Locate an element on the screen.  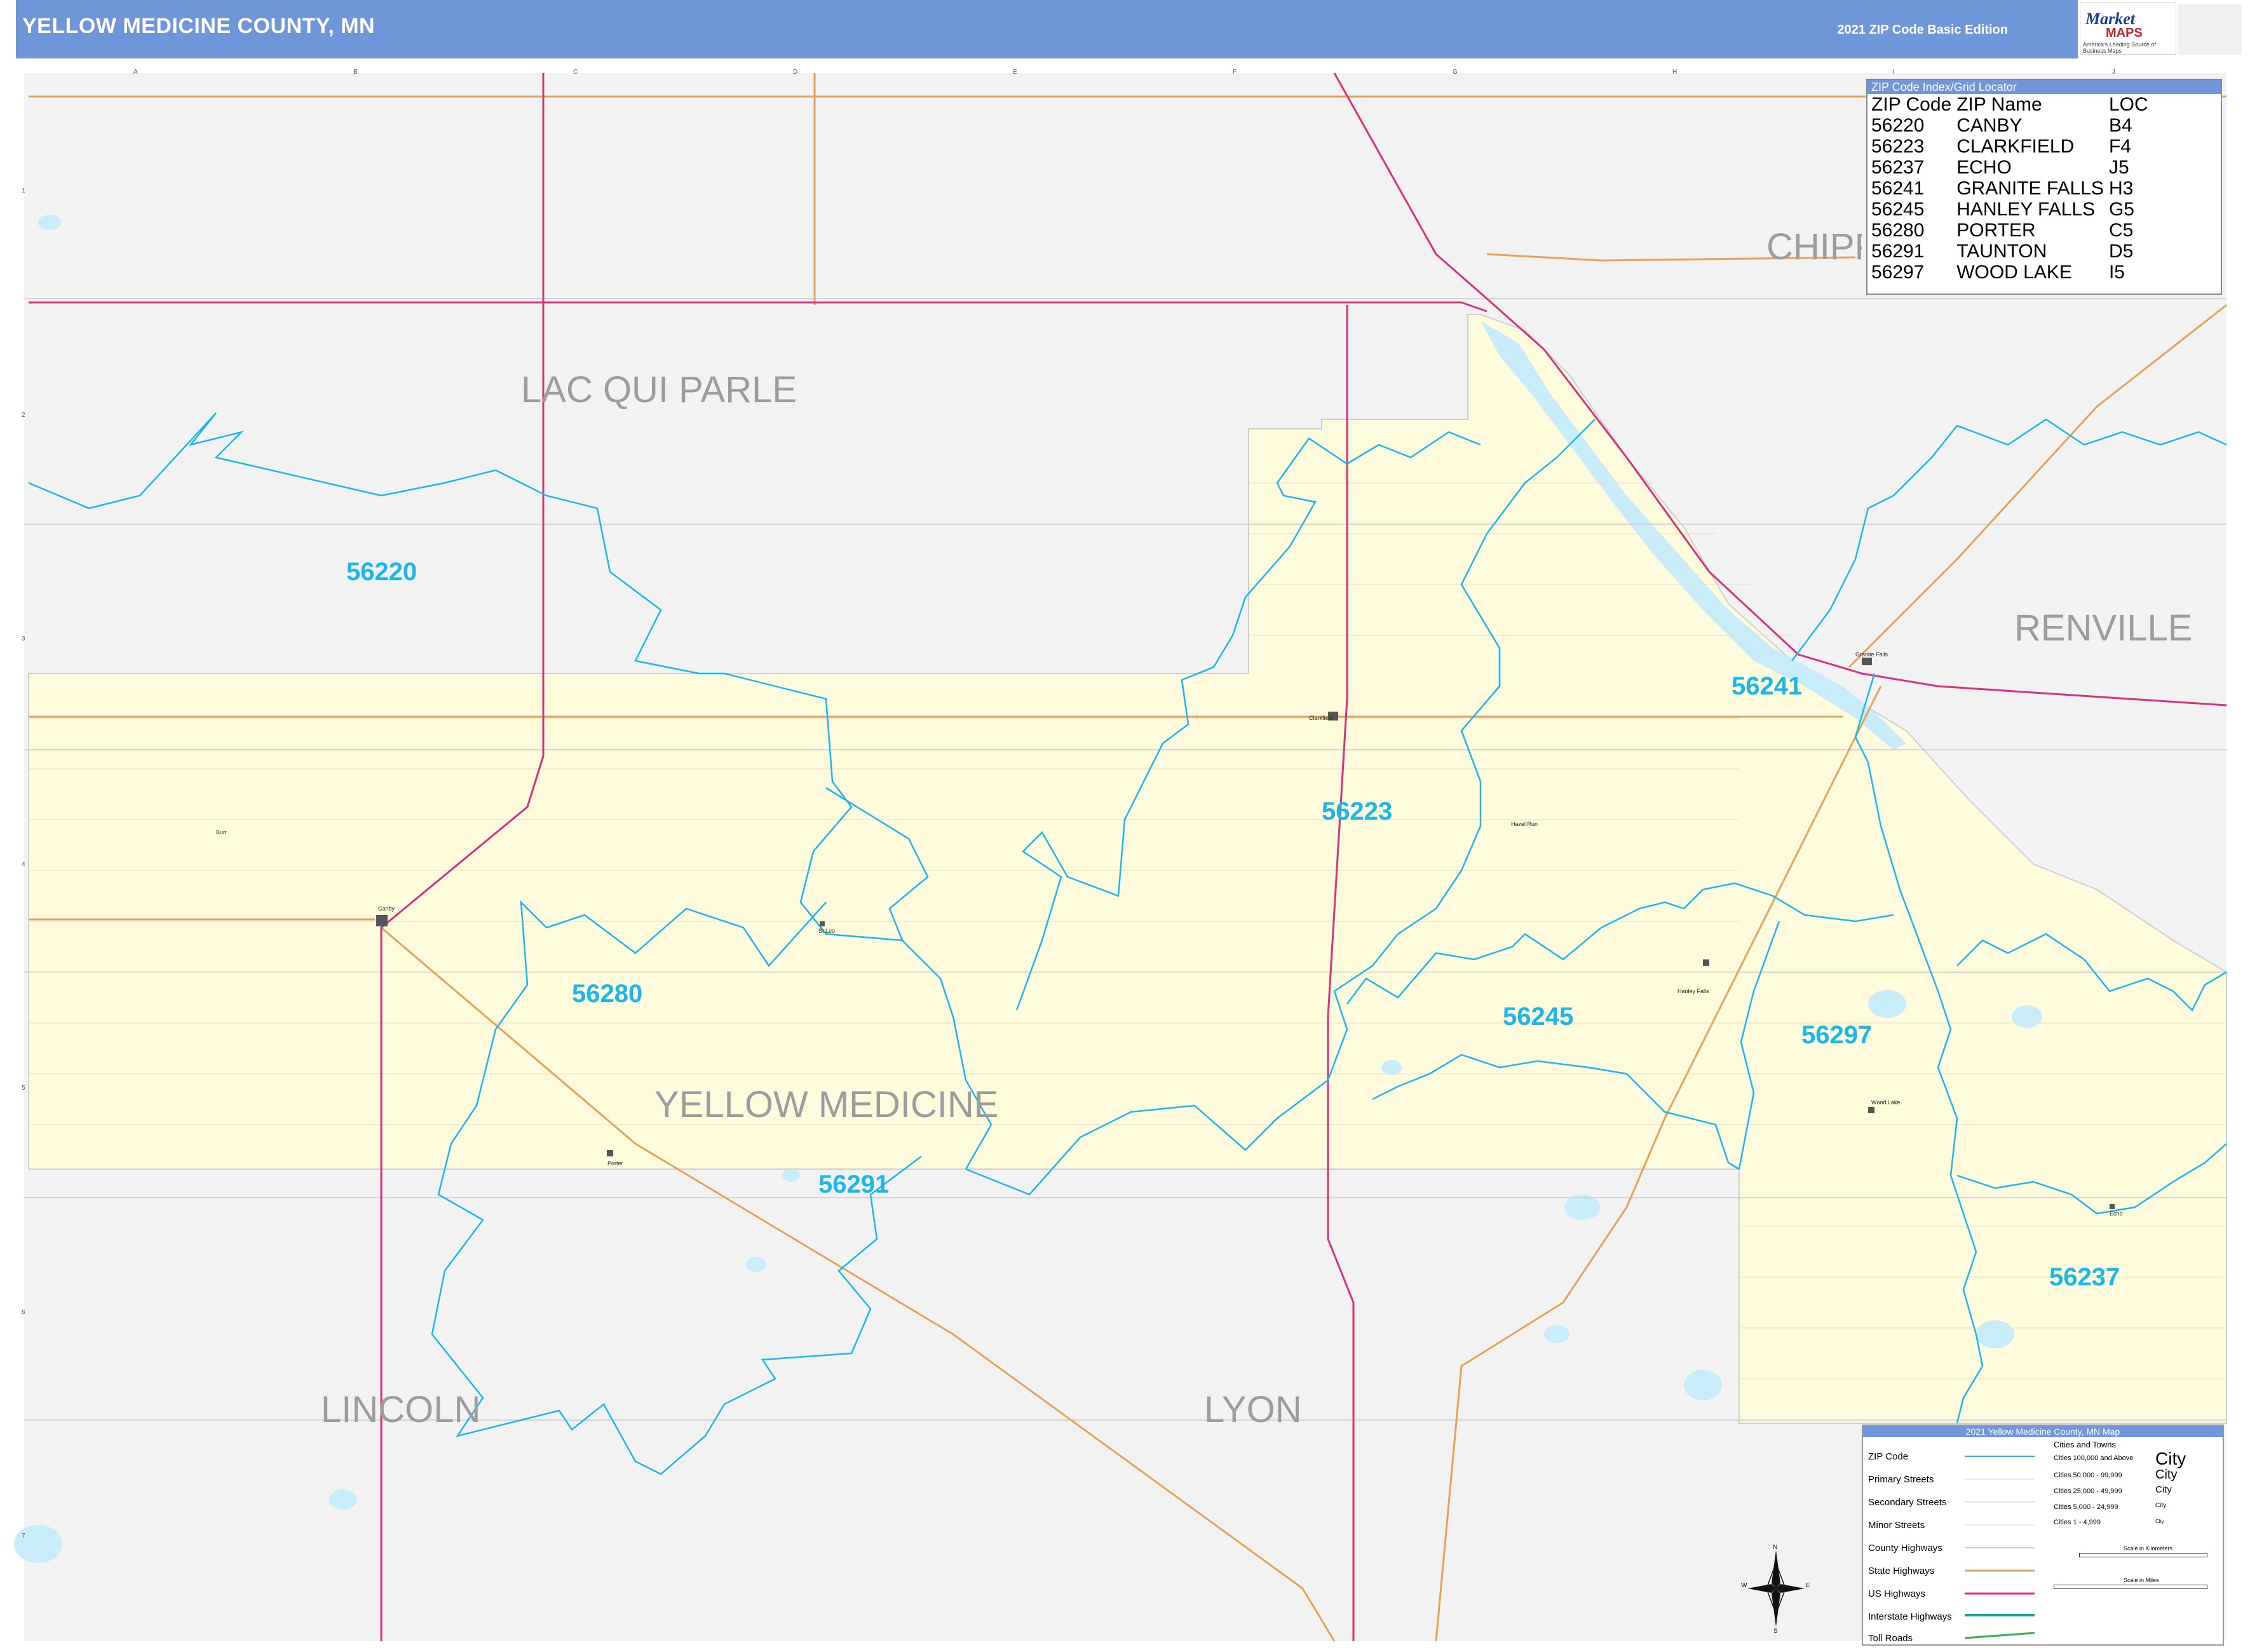
legend-item: Interstate Highways is located at coordinates (1910, 1617).